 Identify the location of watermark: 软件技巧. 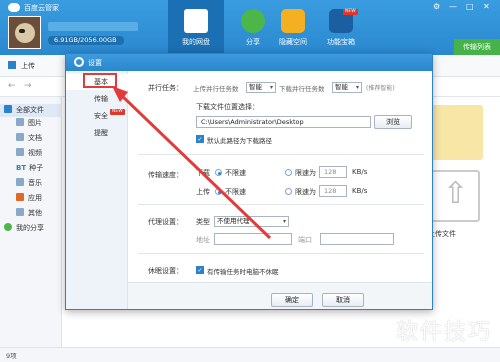
(443, 332).